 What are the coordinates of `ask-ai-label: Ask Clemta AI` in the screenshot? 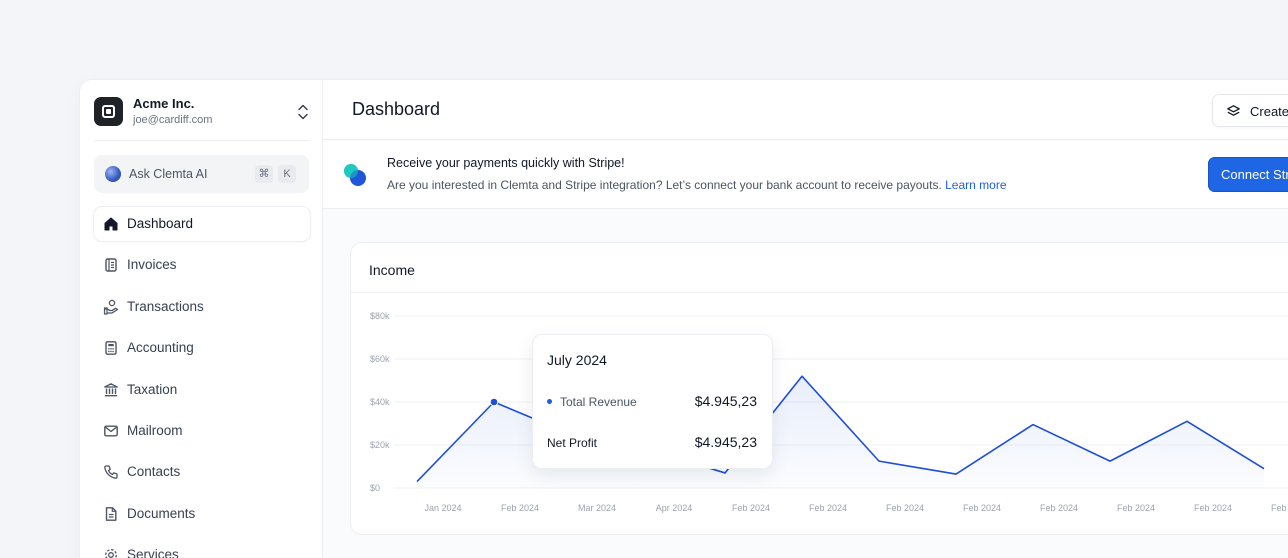 It's located at (168, 174).